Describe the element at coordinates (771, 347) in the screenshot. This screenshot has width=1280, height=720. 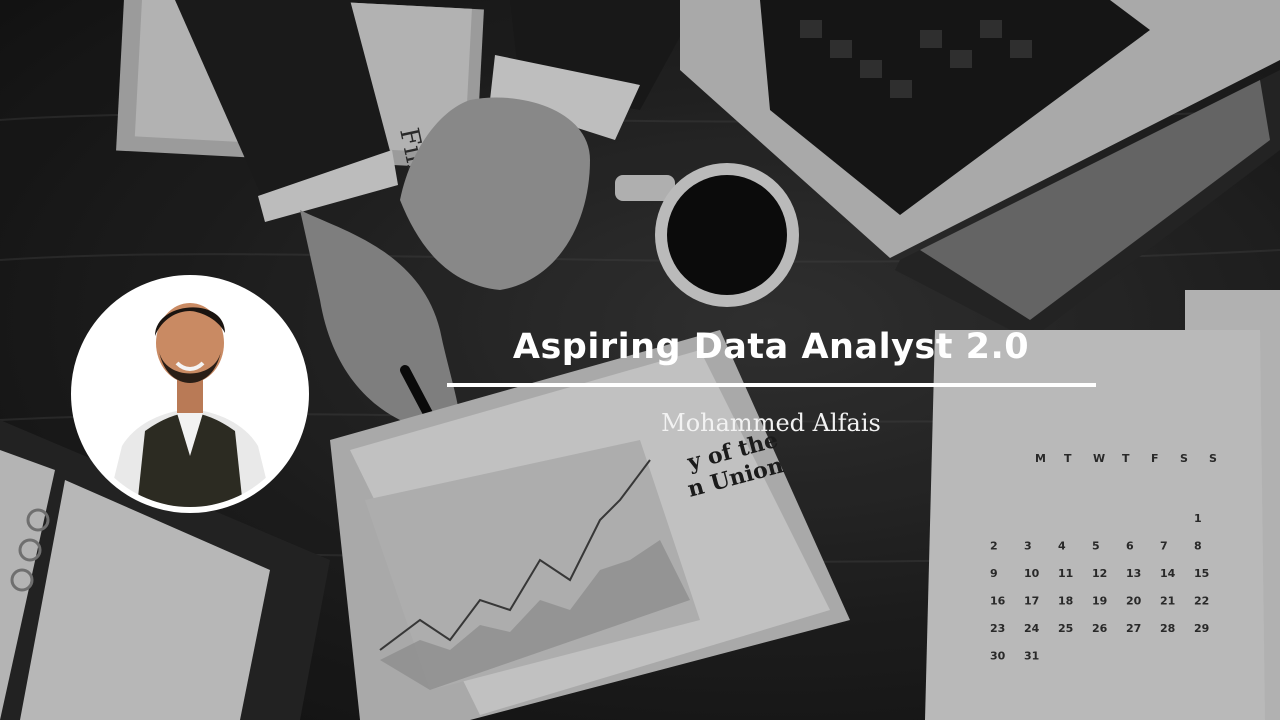
I see `banner-title: Aspiring Data Analyst 2.0` at that location.